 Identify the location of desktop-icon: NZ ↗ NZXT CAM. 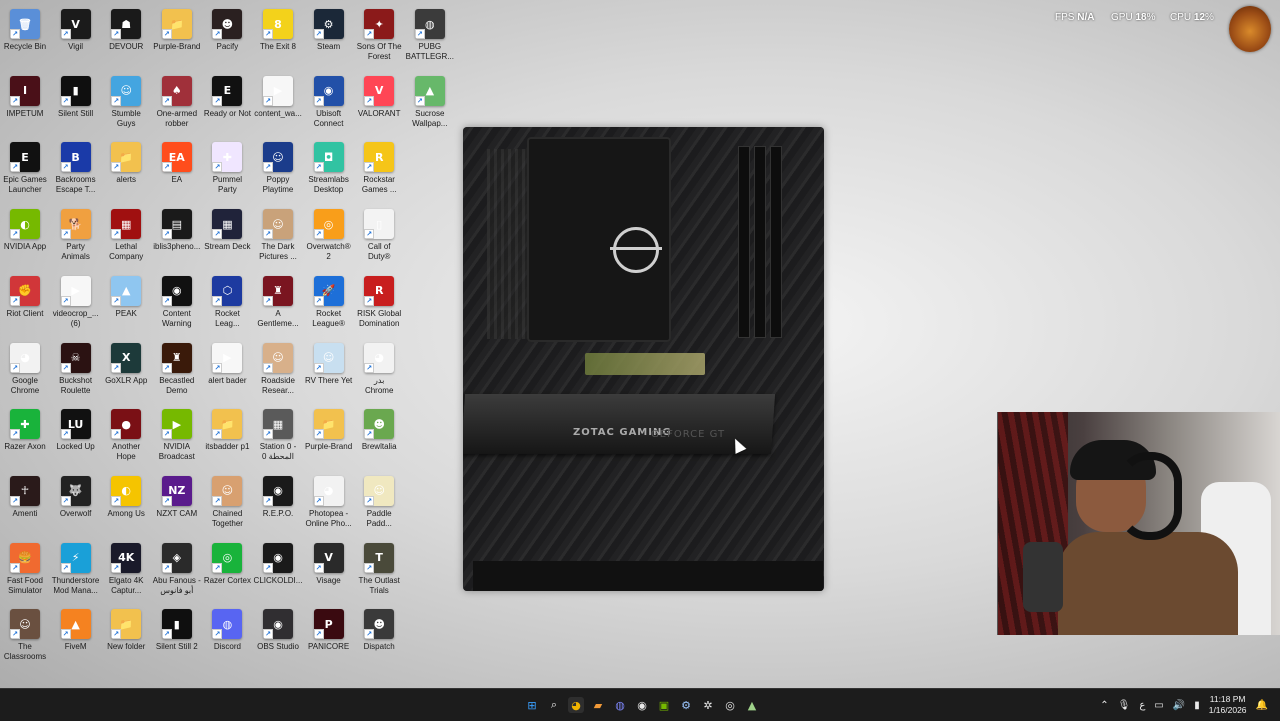
(177, 505).